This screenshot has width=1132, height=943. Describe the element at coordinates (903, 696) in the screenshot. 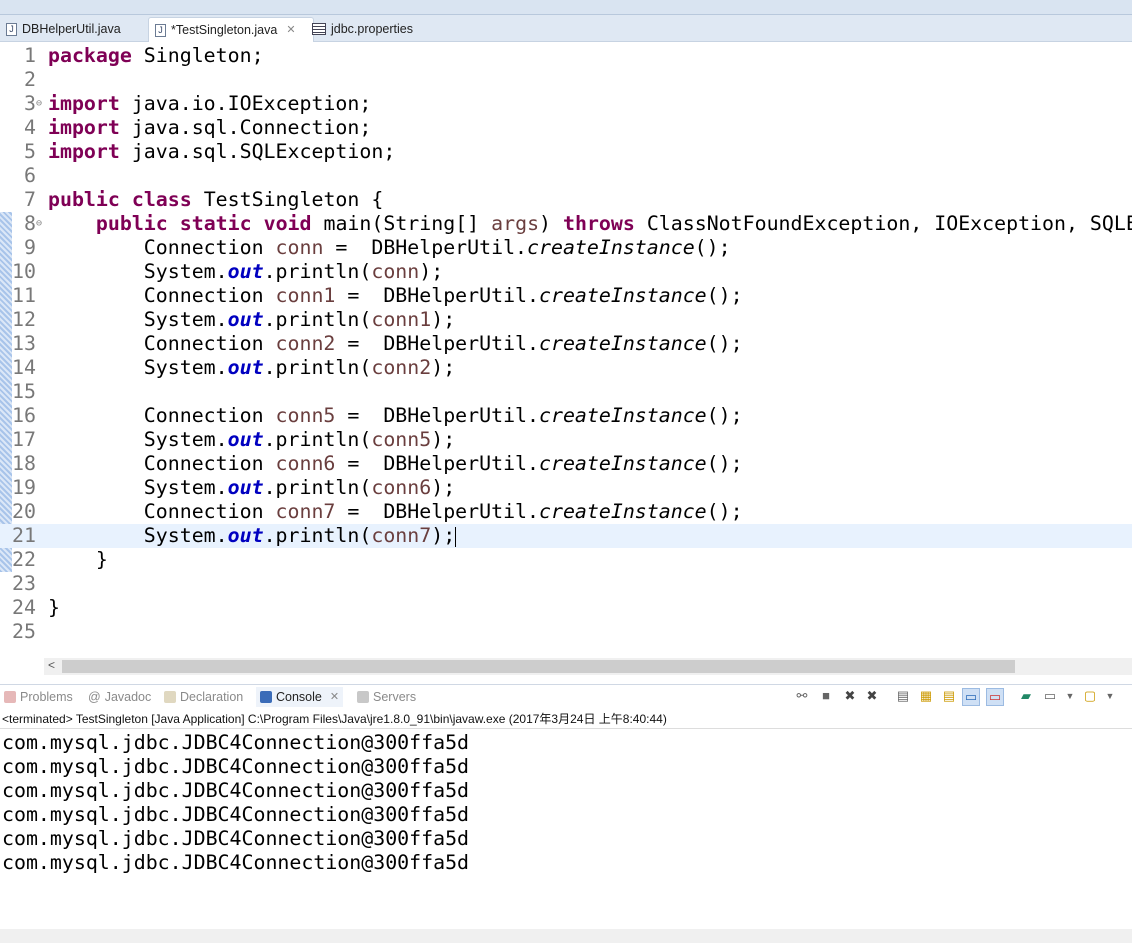

I see `clear-console-icon: ▤` at that location.